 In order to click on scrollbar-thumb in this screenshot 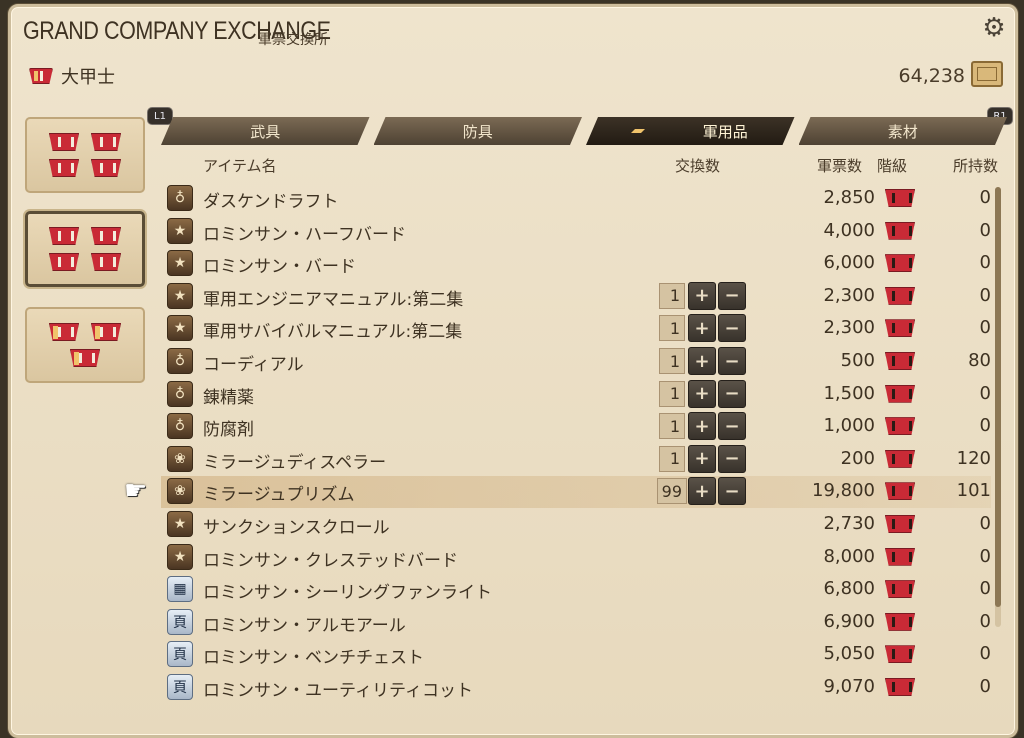, I will do `click(998, 397)`.